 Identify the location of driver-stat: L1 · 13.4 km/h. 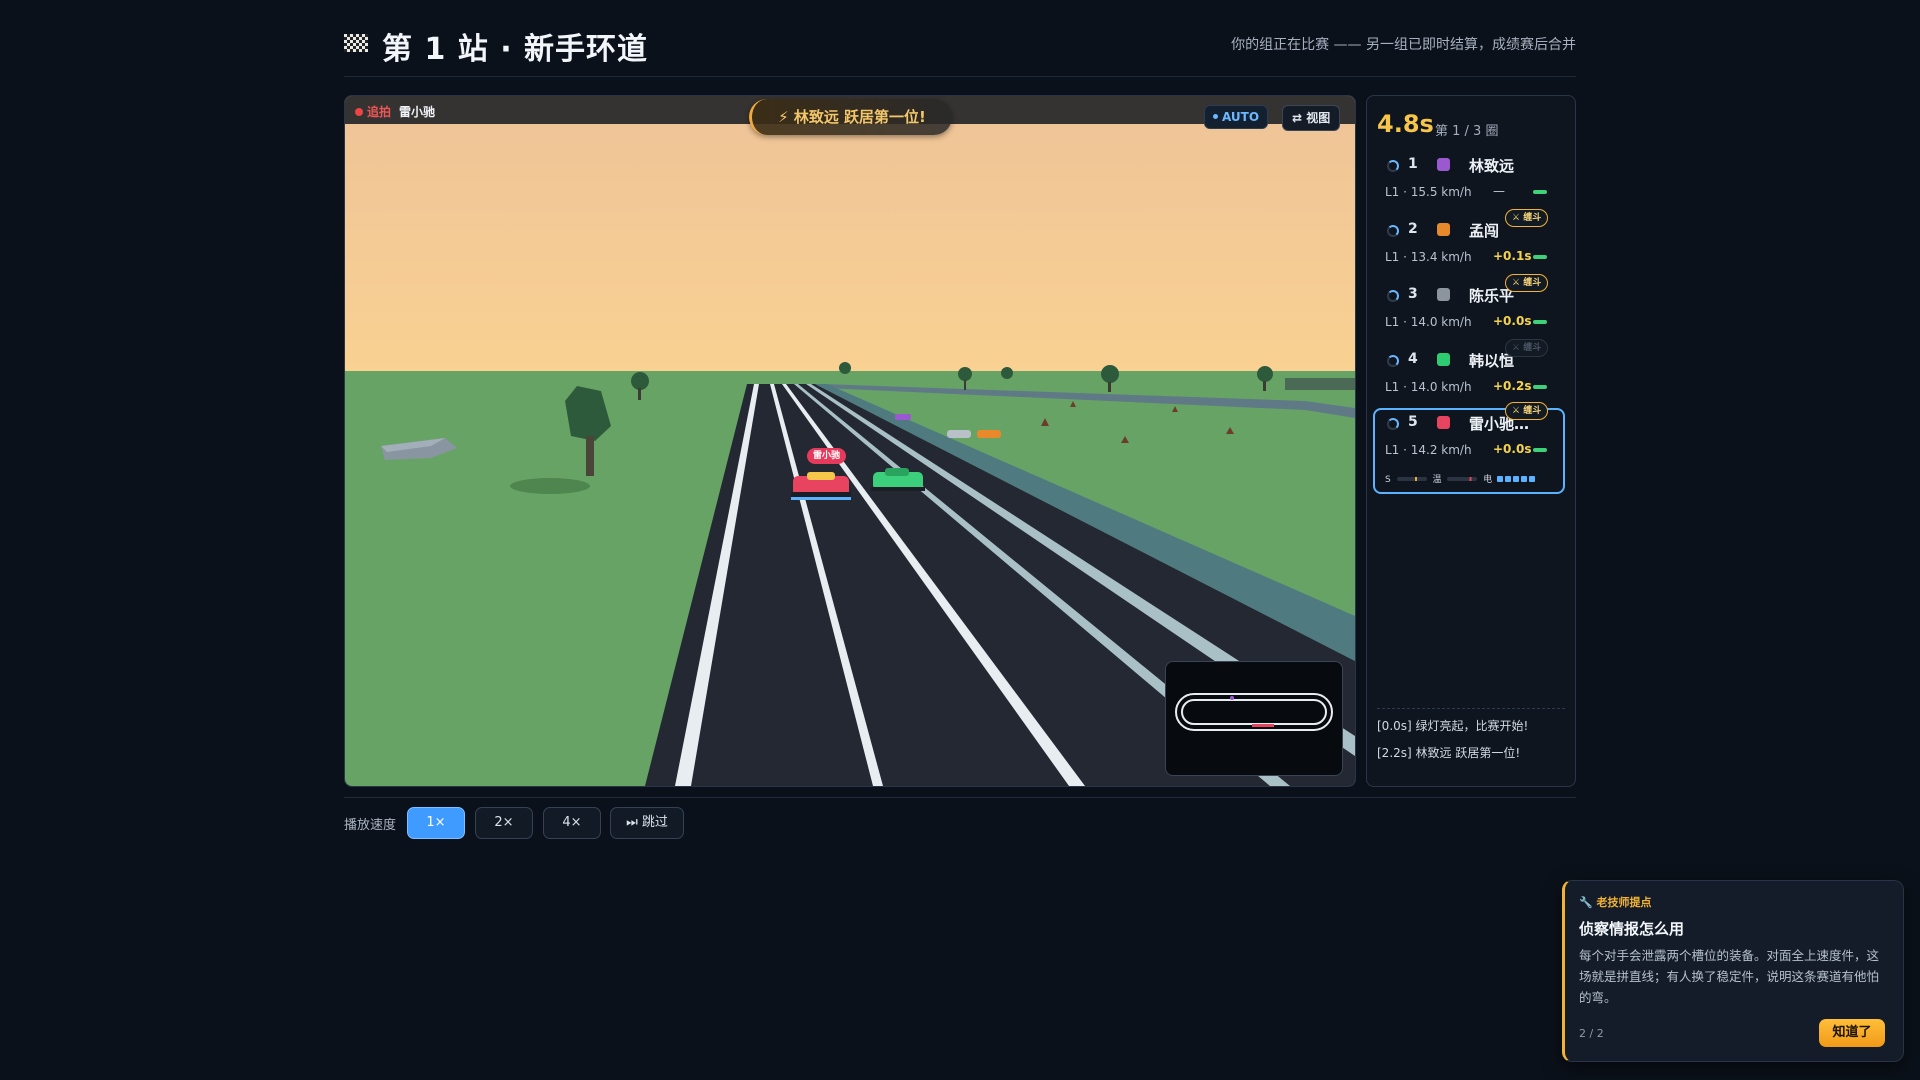
(1428, 257).